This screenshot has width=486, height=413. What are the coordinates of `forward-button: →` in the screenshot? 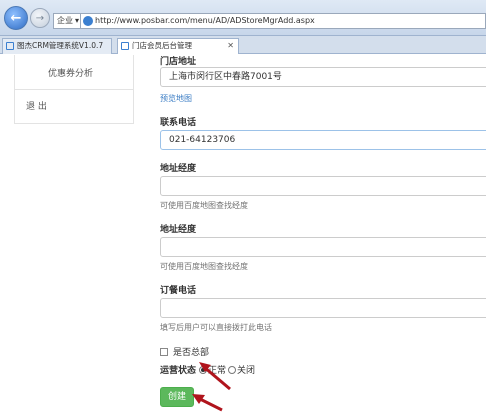 It's located at (40, 18).